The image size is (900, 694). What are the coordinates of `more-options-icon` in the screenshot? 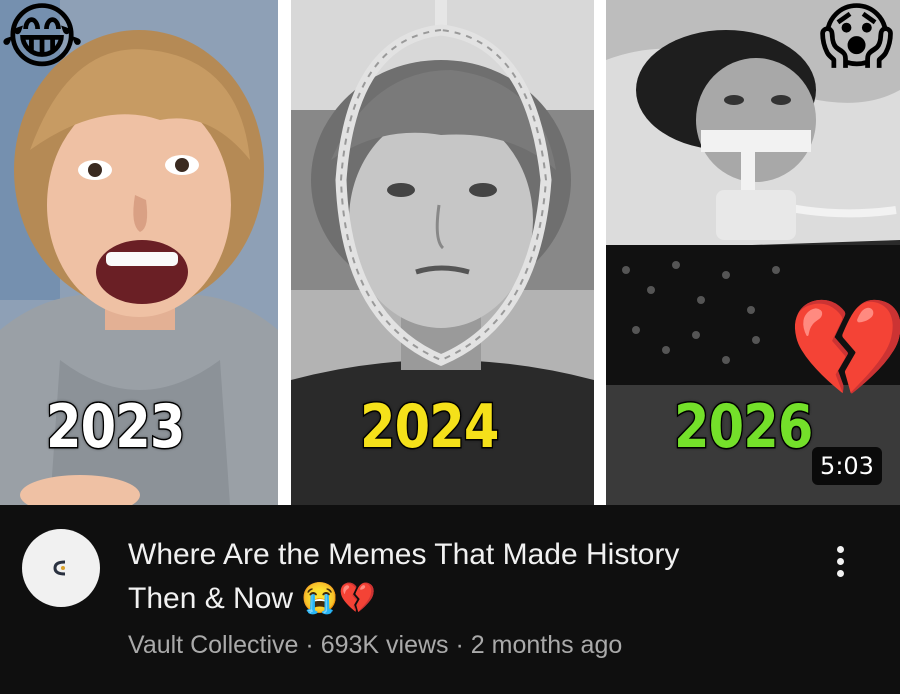 It's located at (840, 561).